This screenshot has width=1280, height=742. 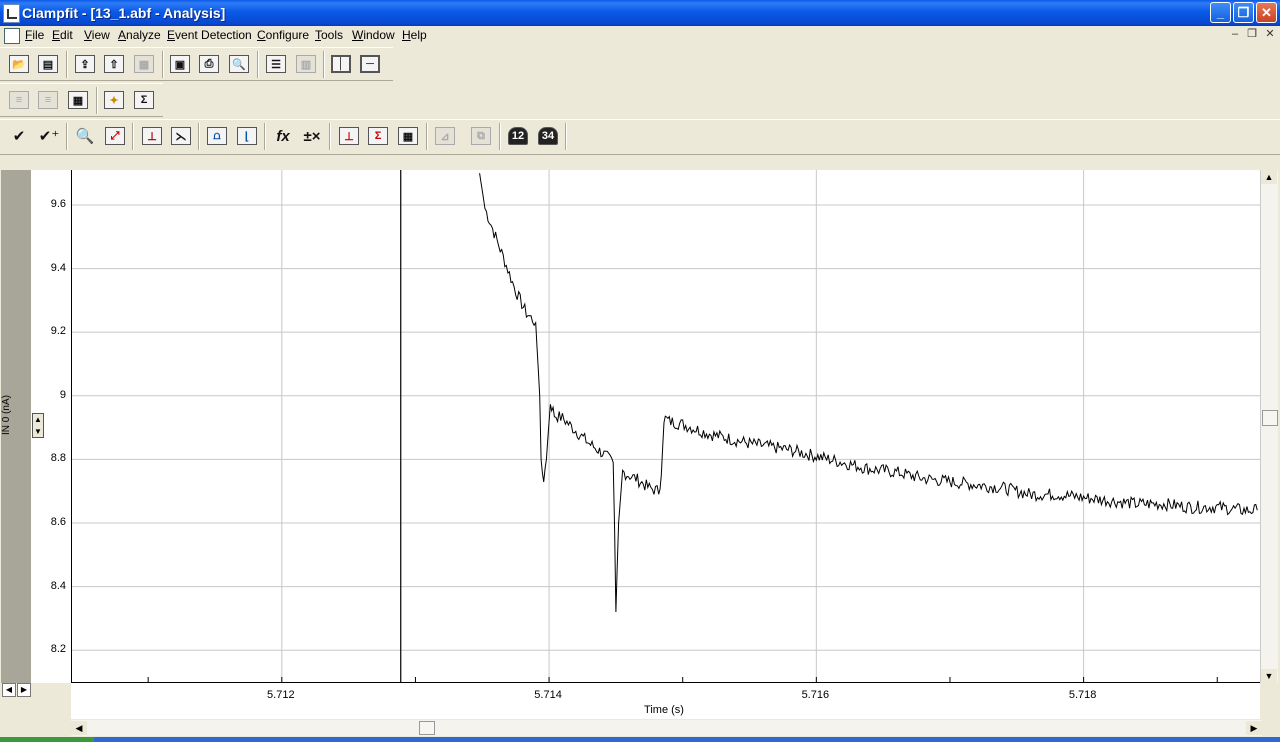 I want to click on mdi-close-button: ✕, so click(x=1270, y=34).